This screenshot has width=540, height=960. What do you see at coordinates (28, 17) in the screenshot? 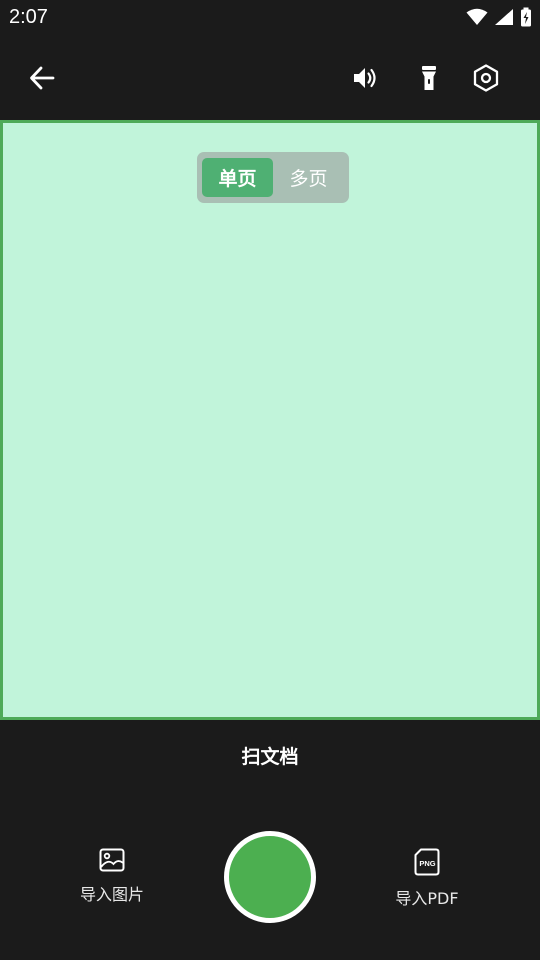
I see `status-time: 2:07` at bounding box center [28, 17].